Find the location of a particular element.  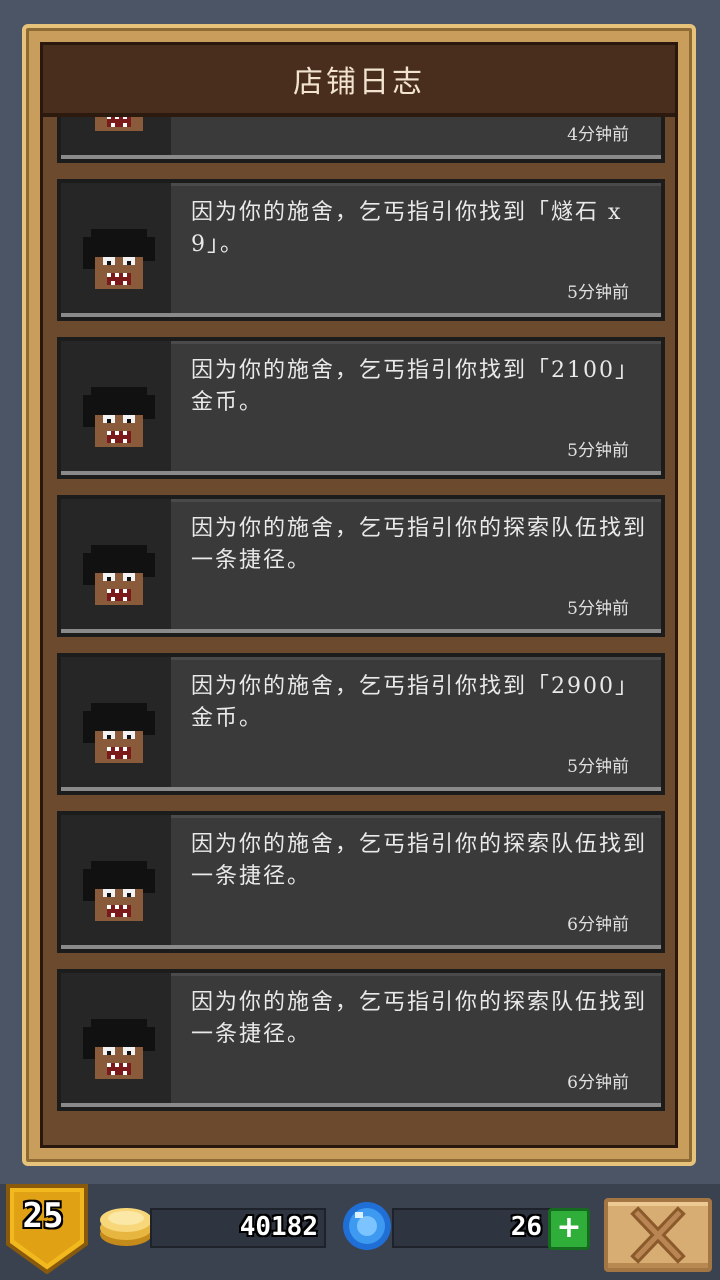

log-entry-text: 因为你的施舍，乞丐指引你找到「2100」金币。 is located at coordinates (415, 386).